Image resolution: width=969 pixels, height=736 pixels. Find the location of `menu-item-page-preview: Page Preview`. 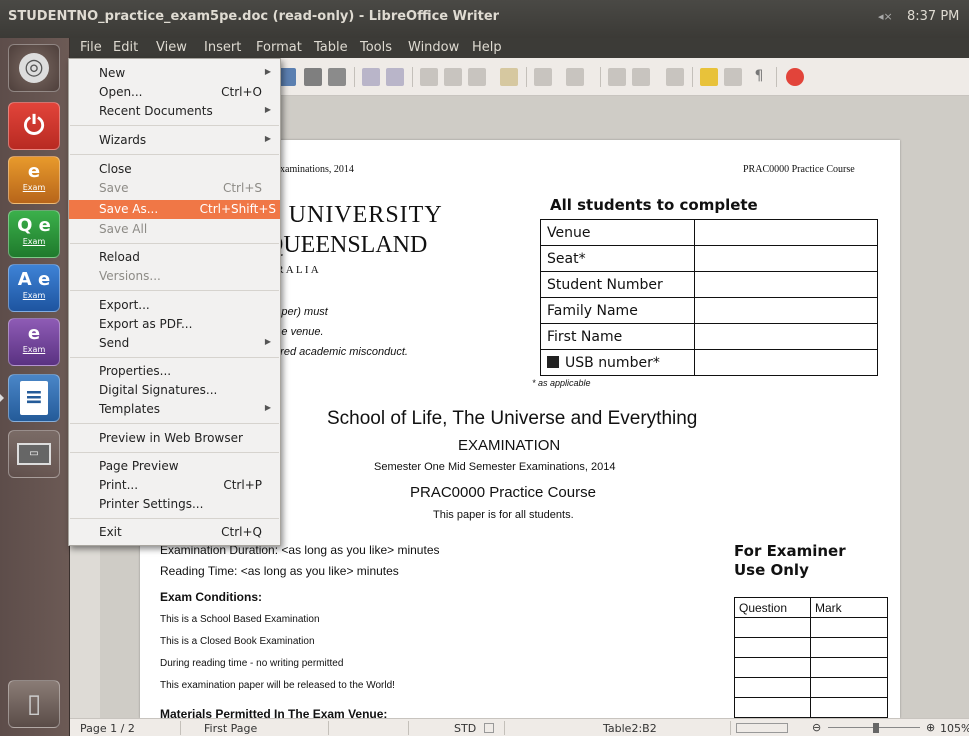

menu-item-page-preview: Page Preview is located at coordinates (174, 466).